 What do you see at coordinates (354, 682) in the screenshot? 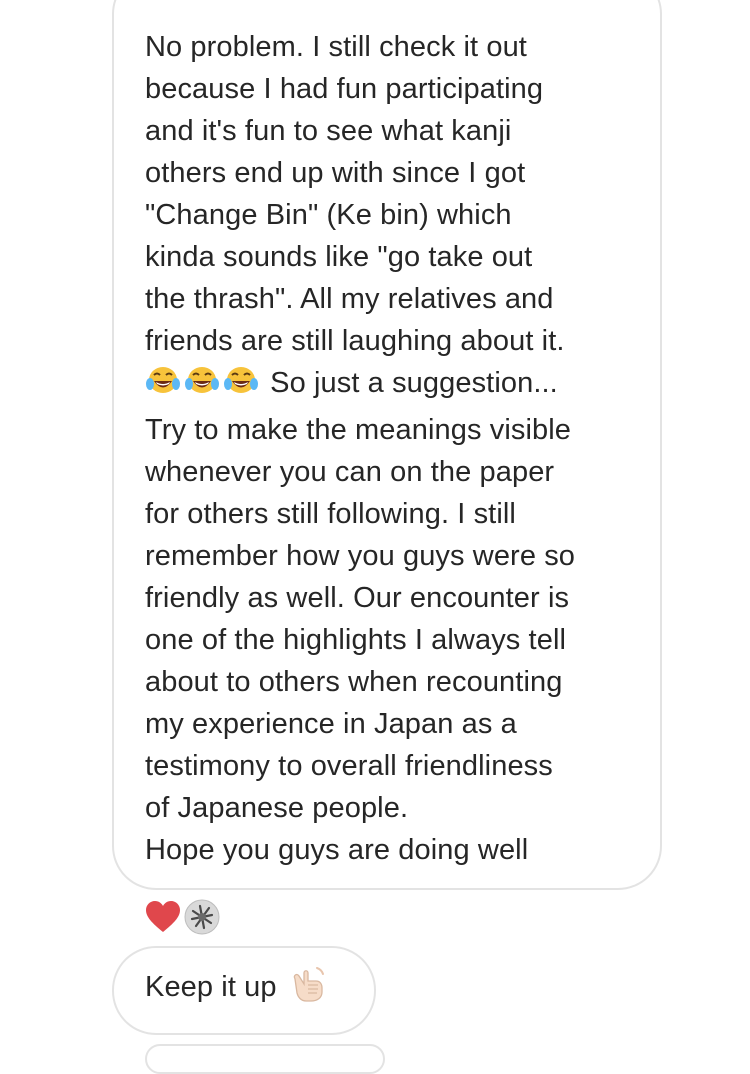
I see `message-line: about to others when recounting` at bounding box center [354, 682].